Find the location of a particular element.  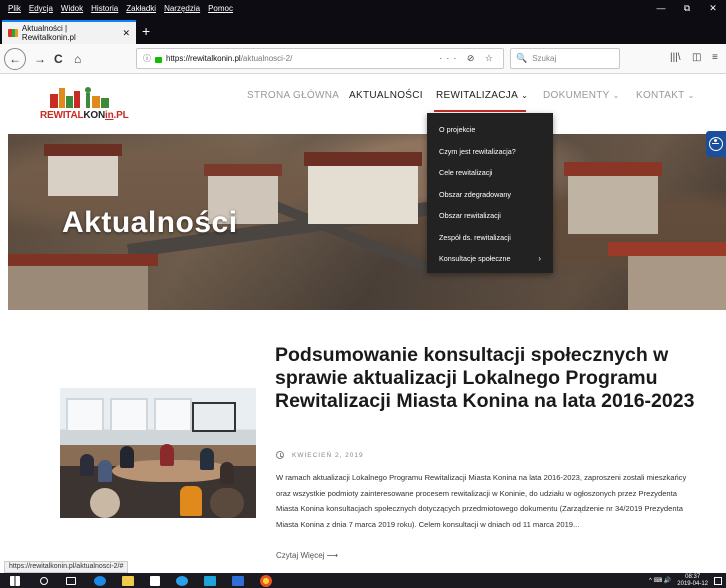

dropdown-item-o-projekcie: O projekcie is located at coordinates (490, 130).